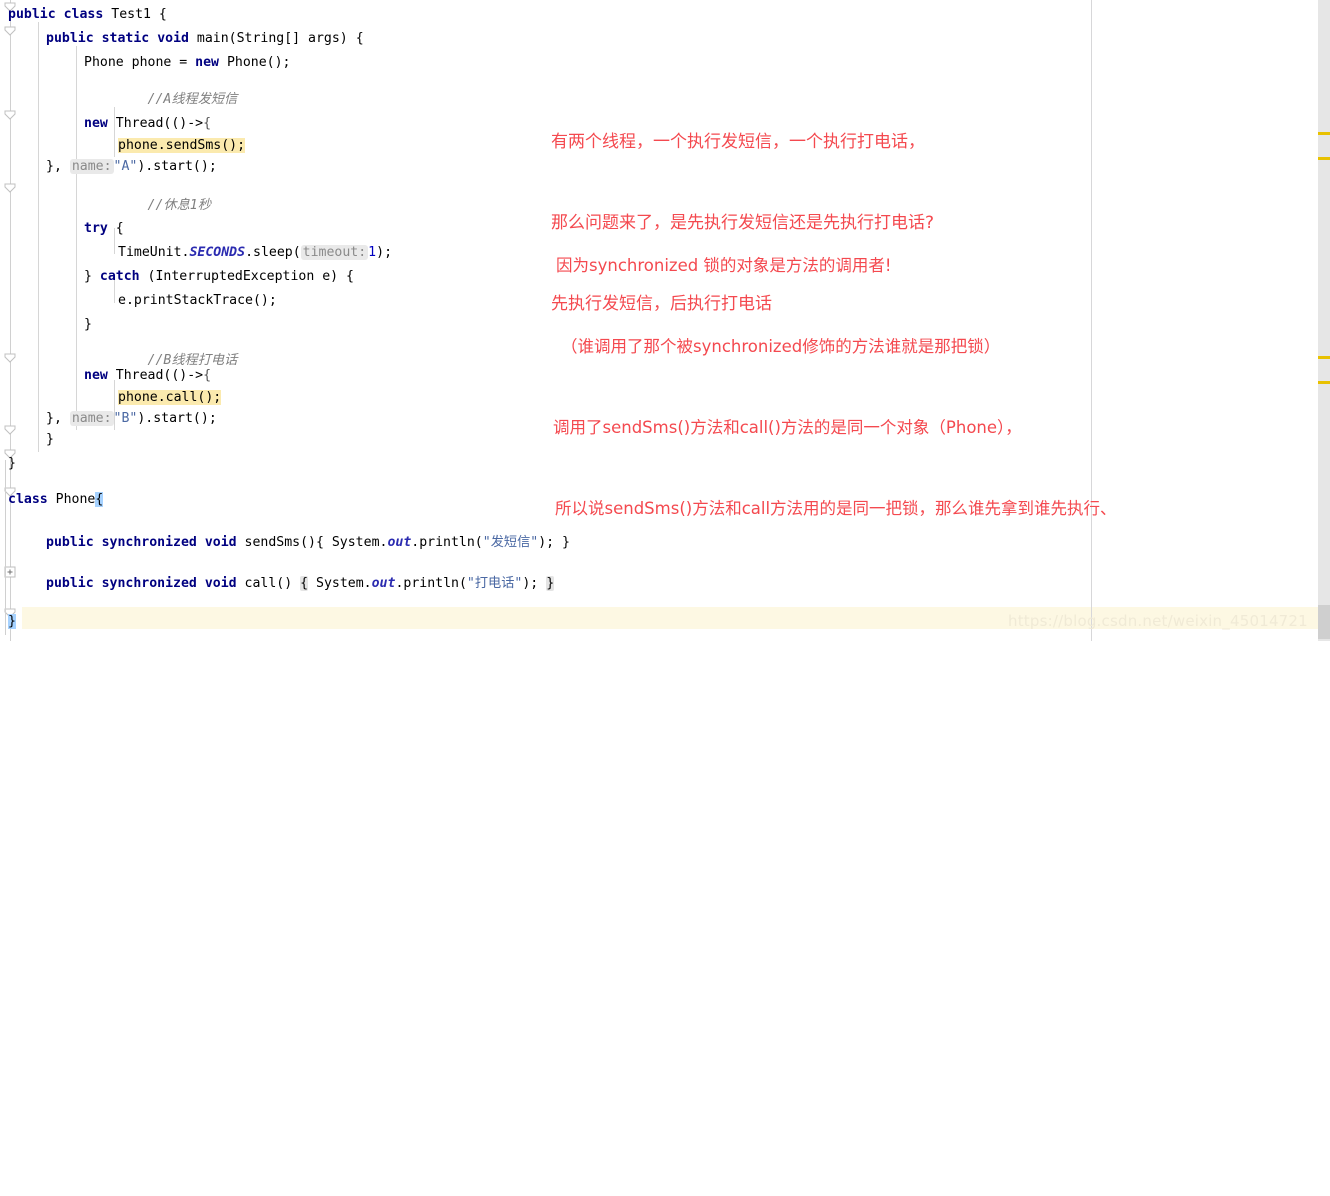 The height and width of the screenshot is (1196, 1330). Describe the element at coordinates (217, 252) in the screenshot. I see `token-constant: SECONDS` at that location.